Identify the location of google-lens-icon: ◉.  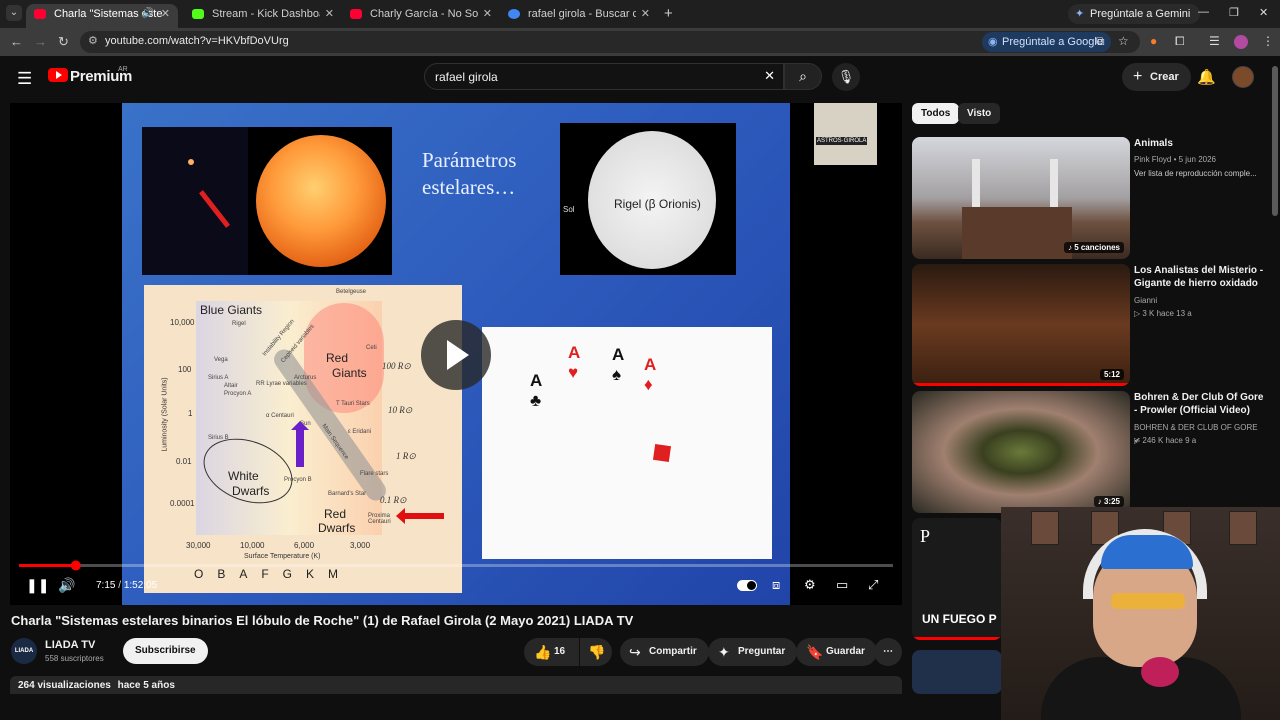
(993, 42).